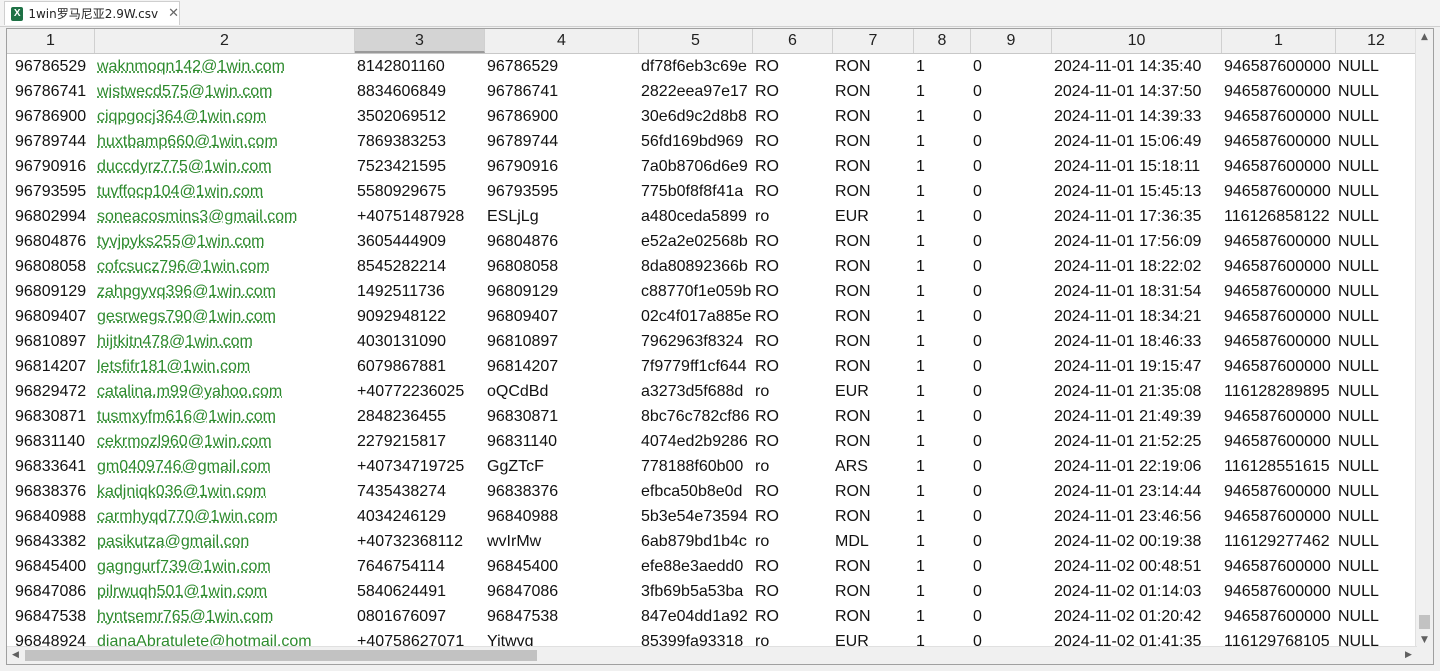 The image size is (1440, 671). What do you see at coordinates (420, 316) in the screenshot?
I see `table-cell: 9092948122` at bounding box center [420, 316].